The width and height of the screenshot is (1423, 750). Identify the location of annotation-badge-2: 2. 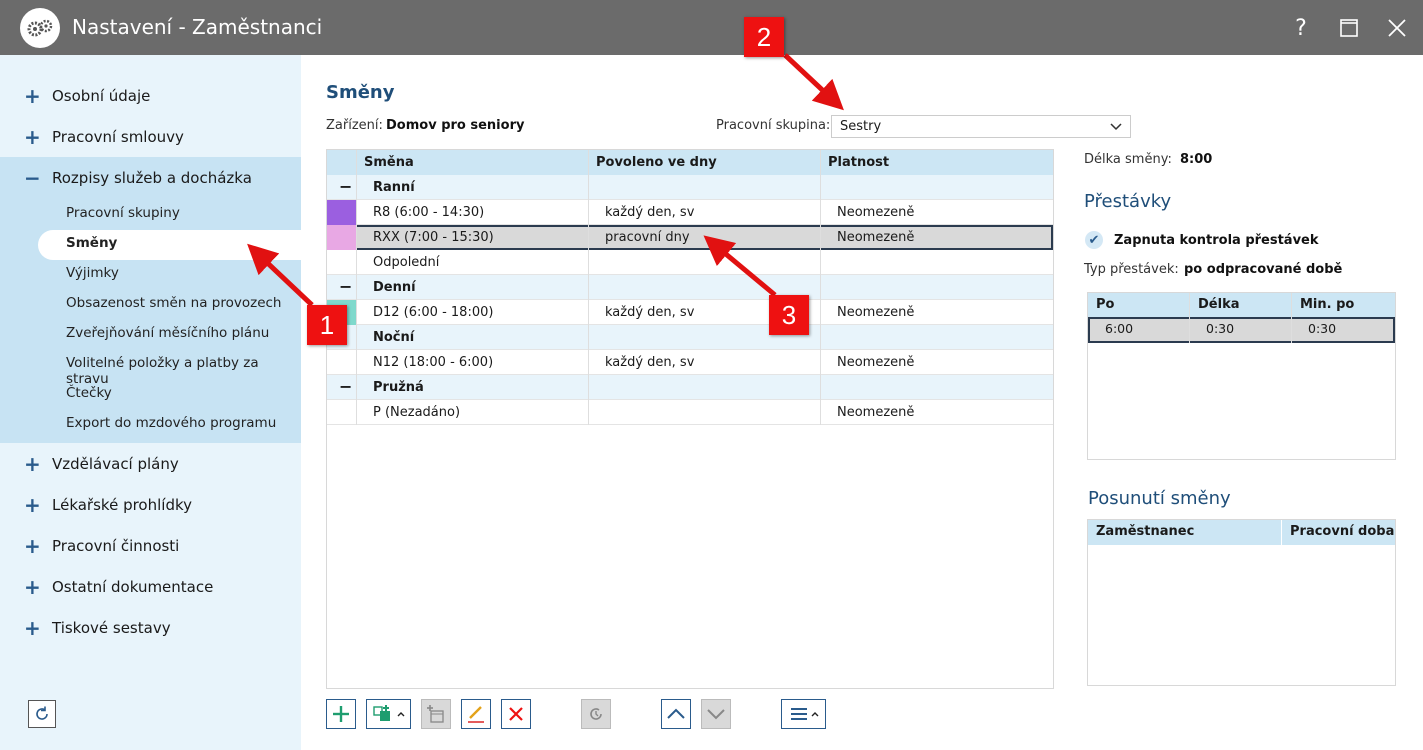
(764, 37).